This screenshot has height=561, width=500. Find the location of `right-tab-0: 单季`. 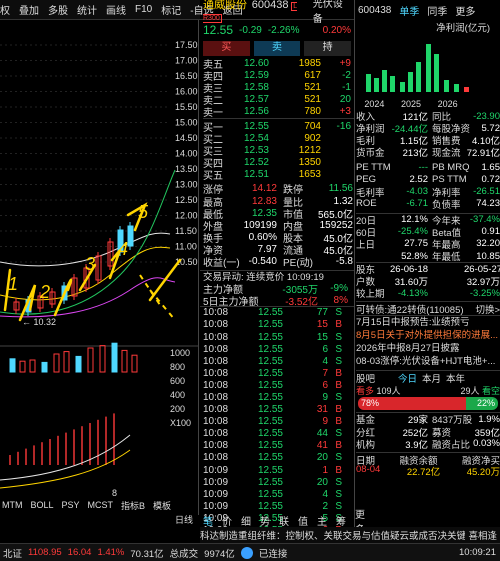

right-tab-0: 单季 is located at coordinates (409, 10).